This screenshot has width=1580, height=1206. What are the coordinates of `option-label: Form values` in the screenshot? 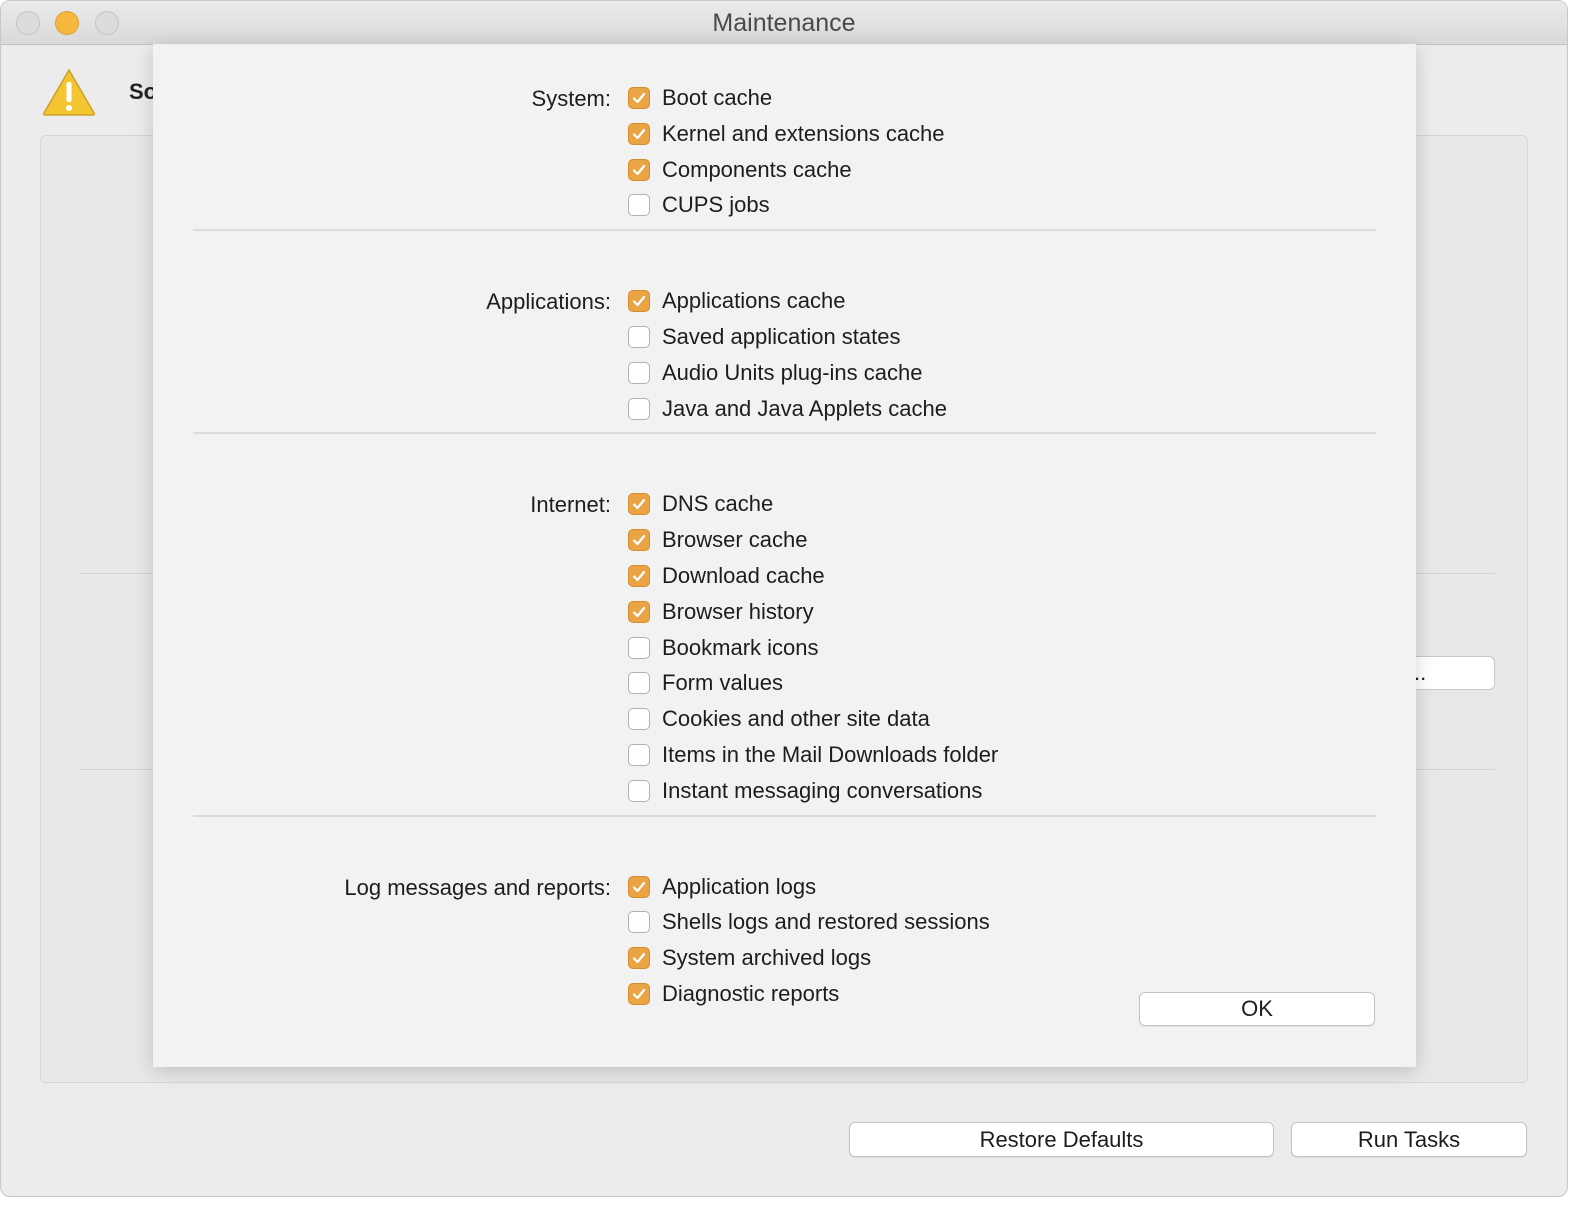 It's located at (723, 683).